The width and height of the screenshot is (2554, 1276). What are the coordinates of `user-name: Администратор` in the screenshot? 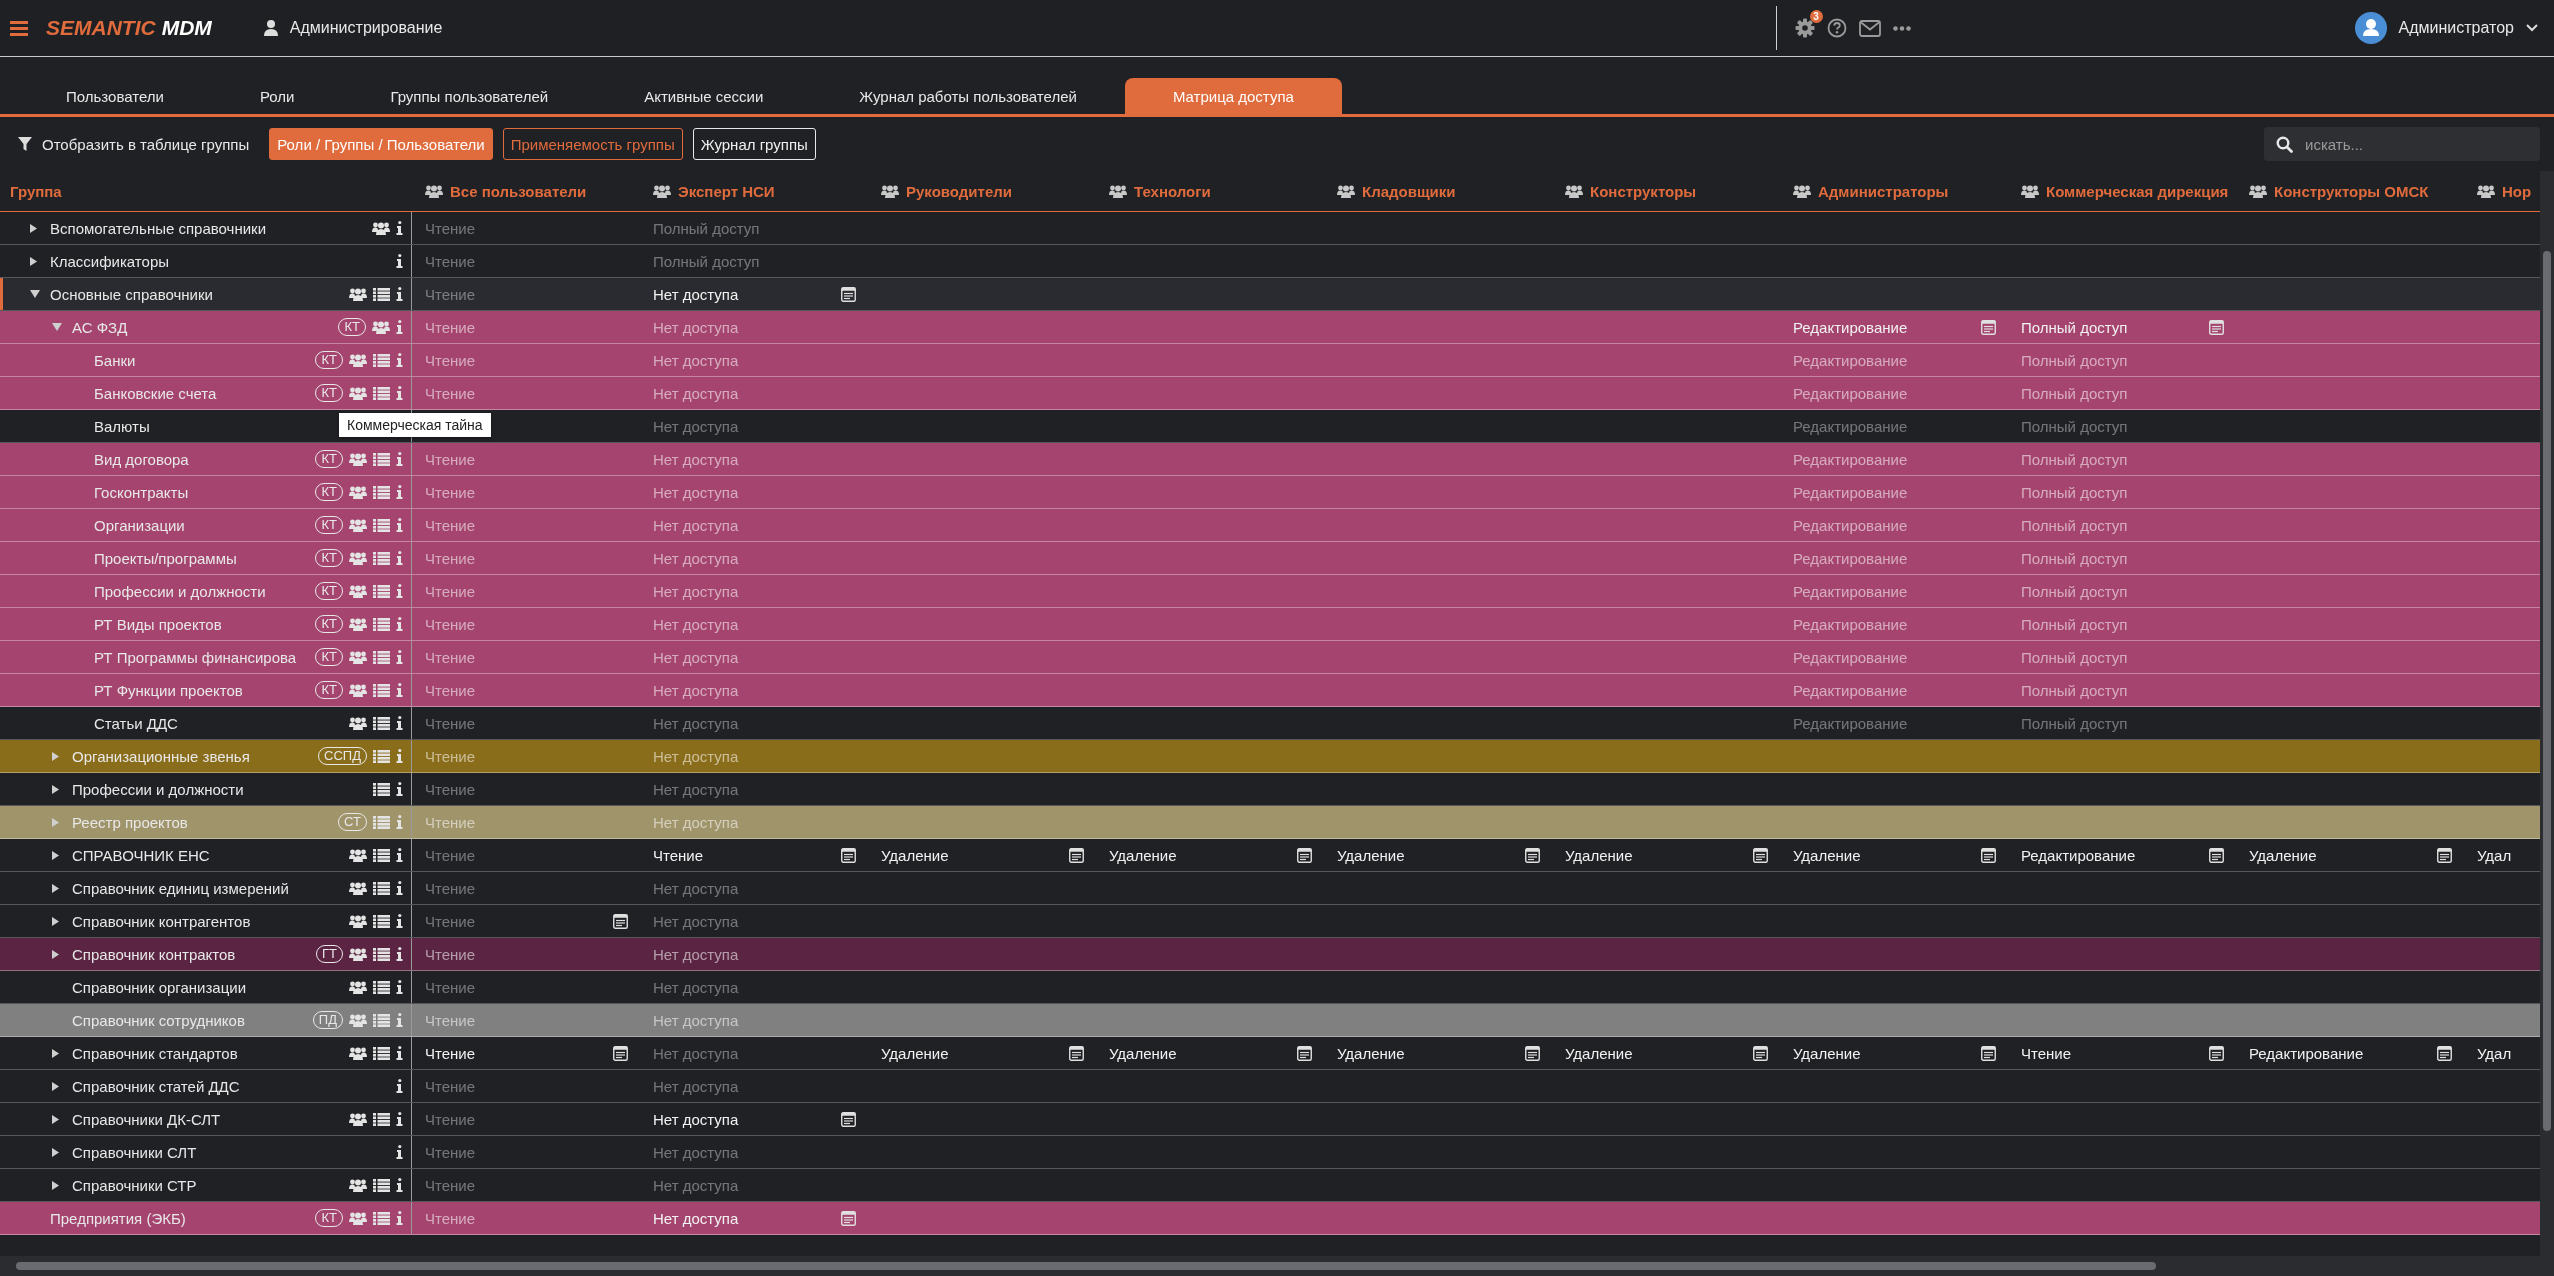 It's located at (2456, 28).